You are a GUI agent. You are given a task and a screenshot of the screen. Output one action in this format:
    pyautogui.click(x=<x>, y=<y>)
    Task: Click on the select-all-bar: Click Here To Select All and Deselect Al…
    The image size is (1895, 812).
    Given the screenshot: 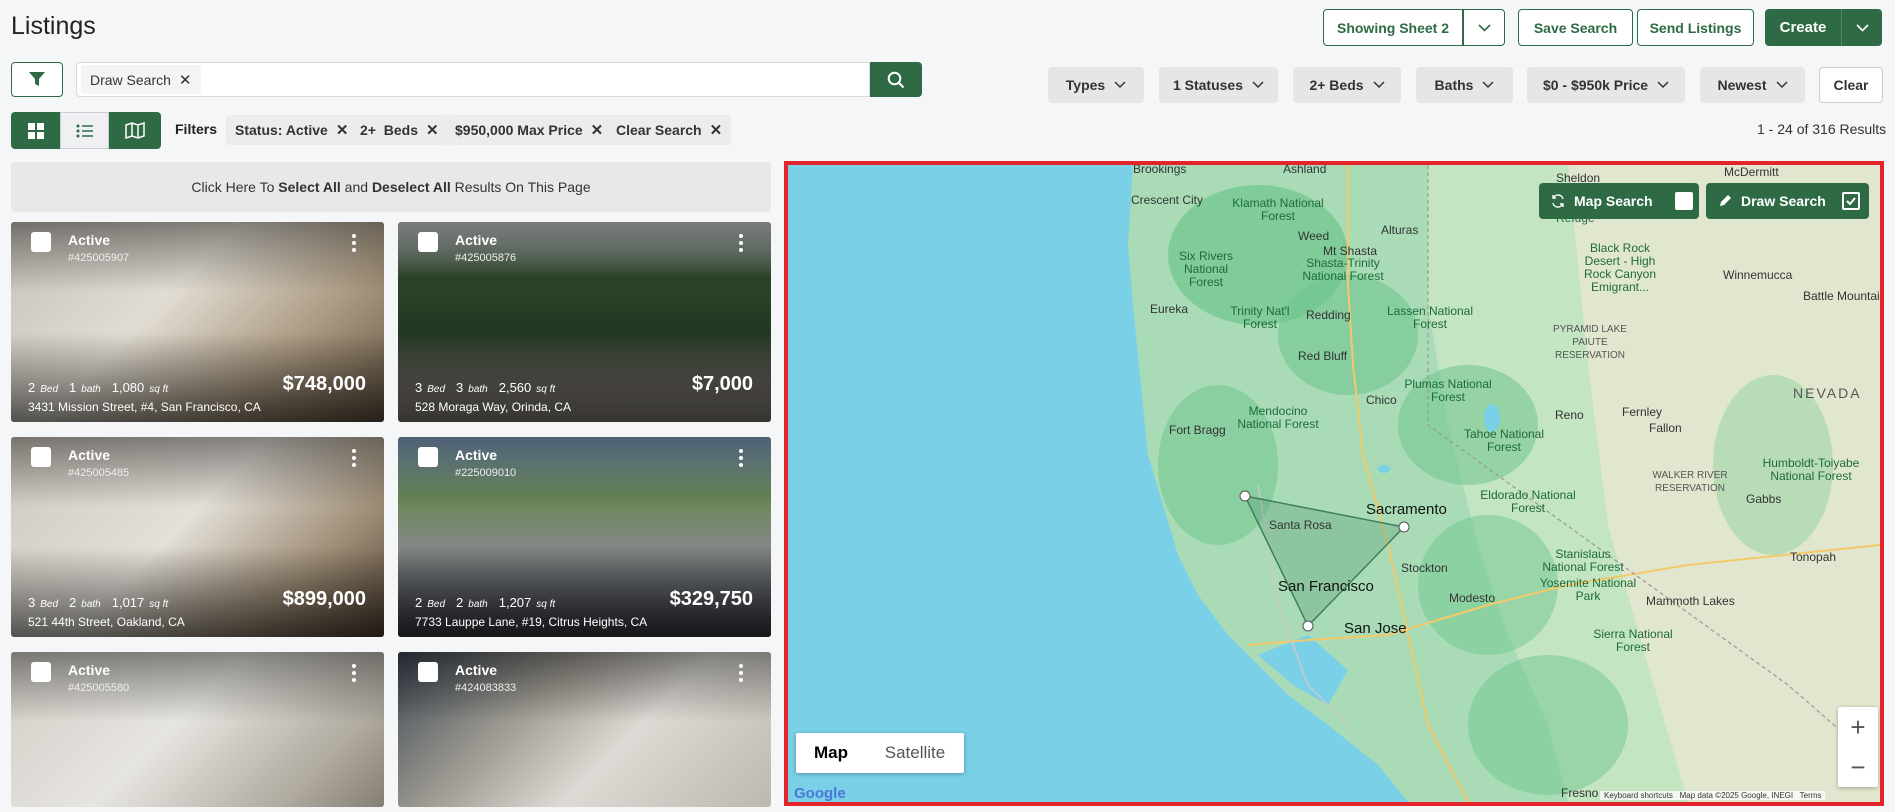 What is the action you would take?
    pyautogui.click(x=391, y=187)
    